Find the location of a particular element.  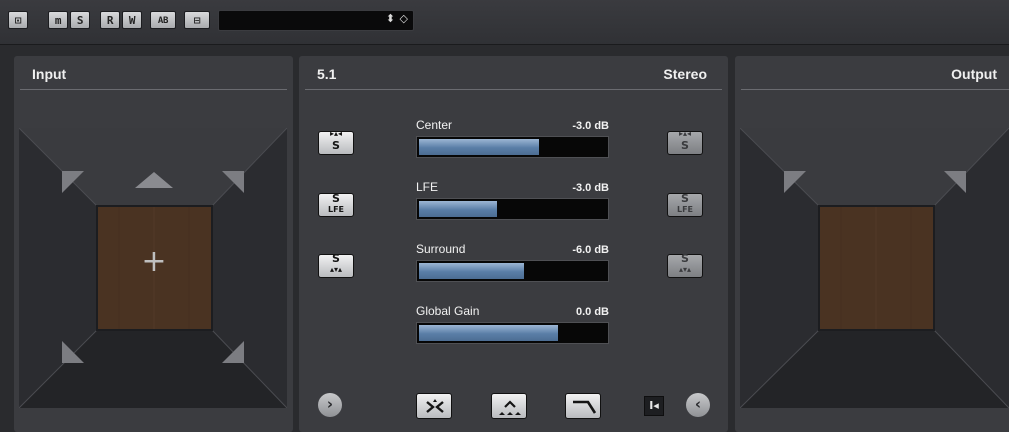

write-label: W is located at coordinates (132, 20).